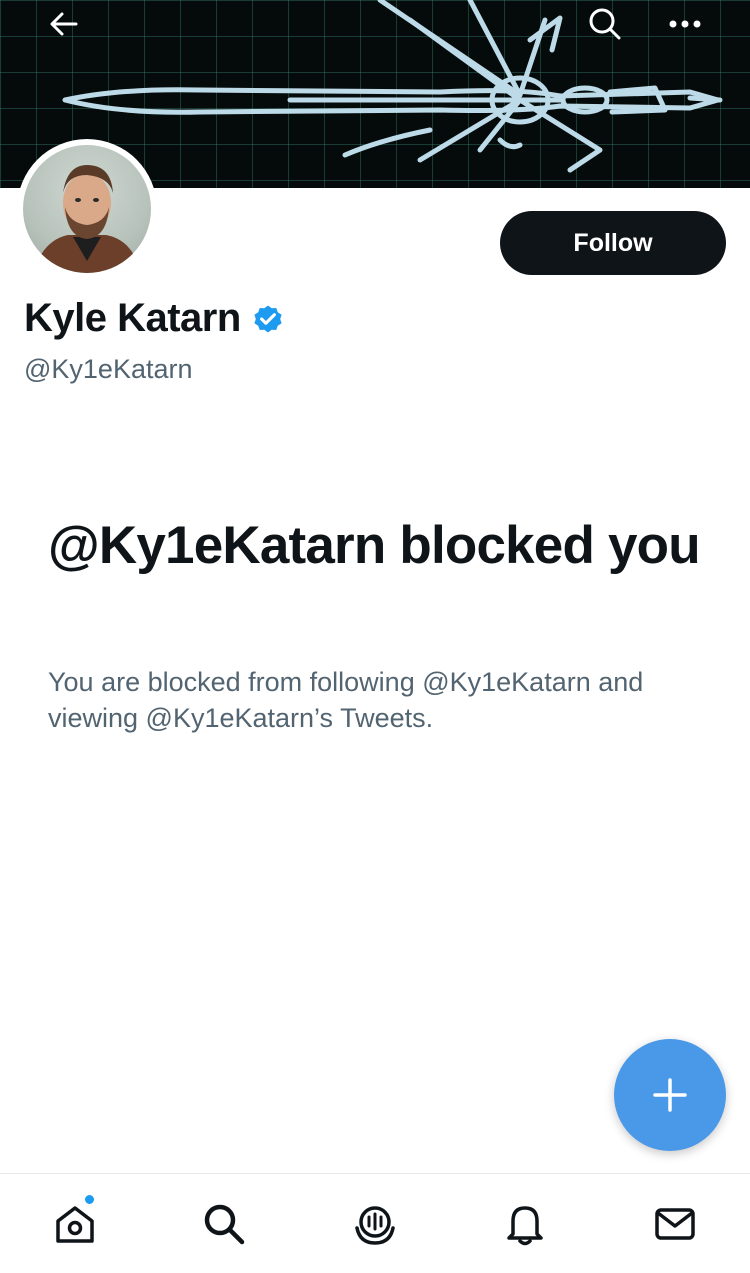  I want to click on arrow-left-icon, so click(64, 24).